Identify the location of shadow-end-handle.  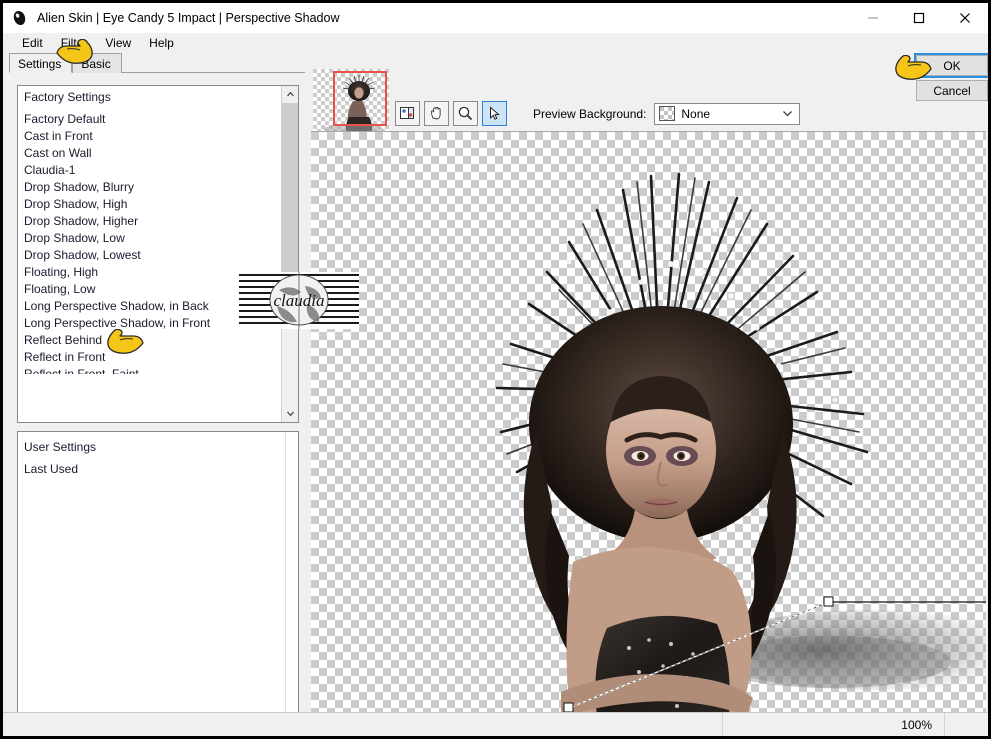
(828, 601).